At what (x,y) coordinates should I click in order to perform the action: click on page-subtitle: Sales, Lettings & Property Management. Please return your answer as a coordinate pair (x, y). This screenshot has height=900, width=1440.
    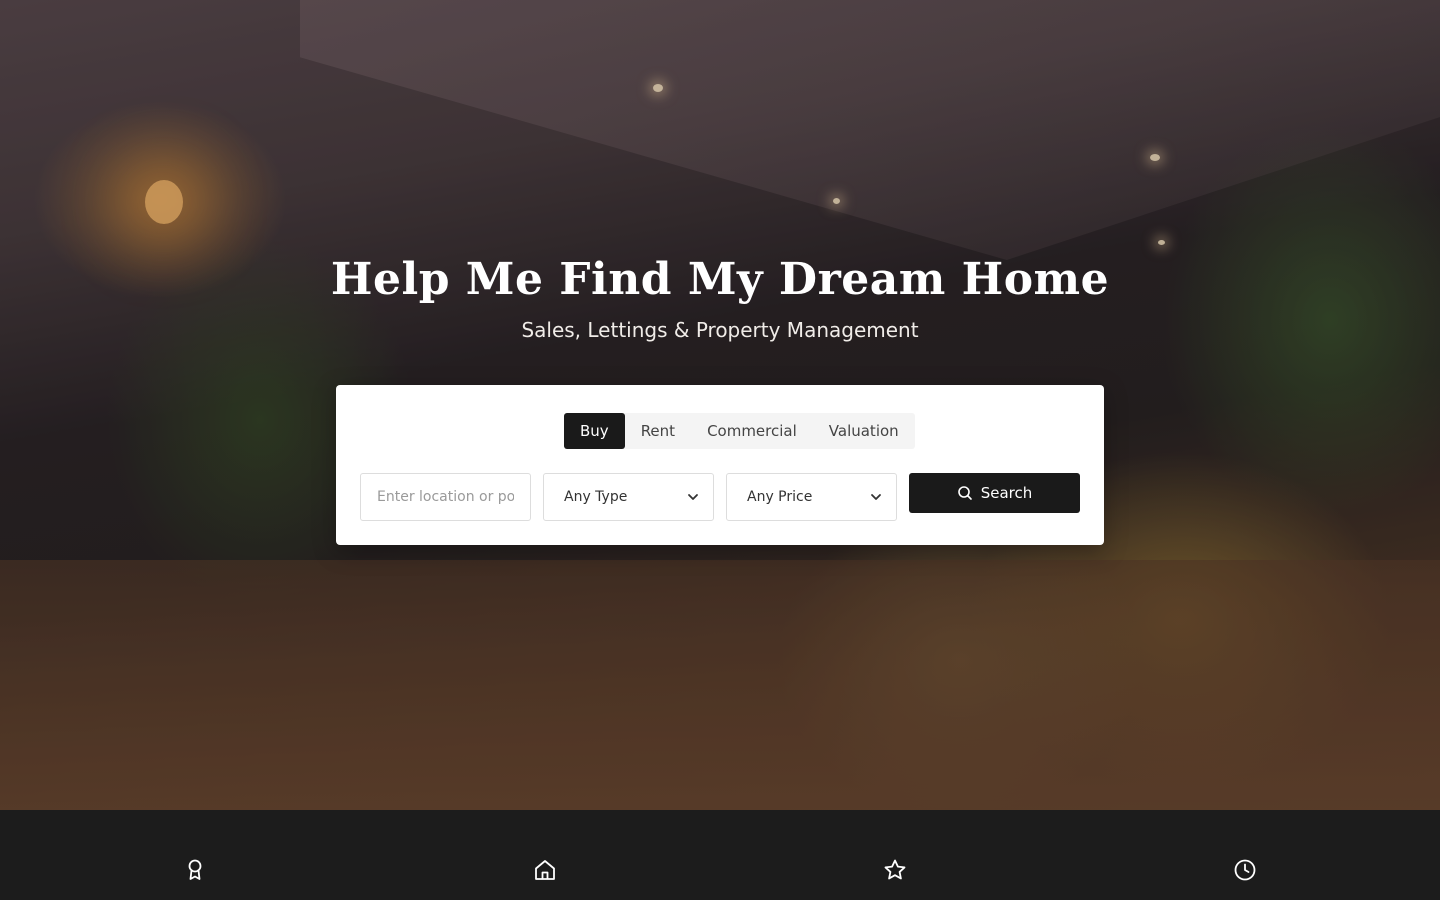
    Looking at the image, I should click on (720, 330).